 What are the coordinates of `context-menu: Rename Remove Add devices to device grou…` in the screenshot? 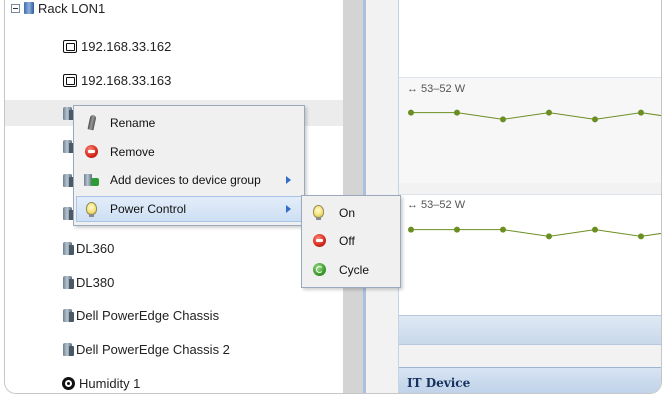 It's located at (189, 165).